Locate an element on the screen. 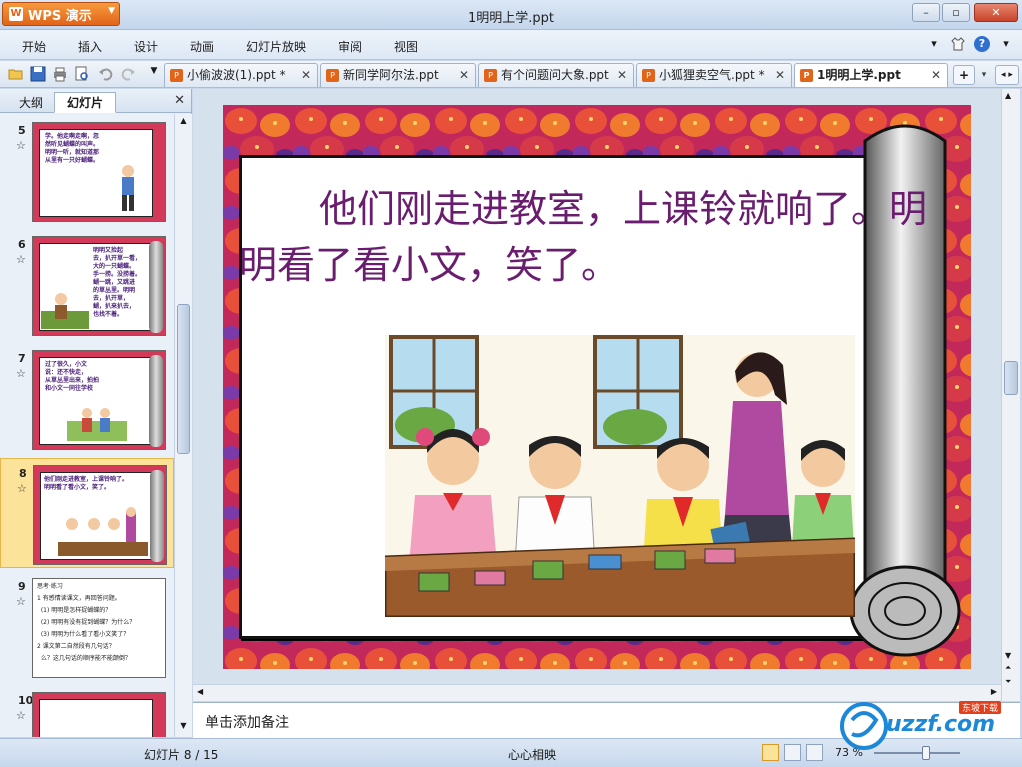 The image size is (1022, 767). children-figure-icon is located at coordinates (97, 424).